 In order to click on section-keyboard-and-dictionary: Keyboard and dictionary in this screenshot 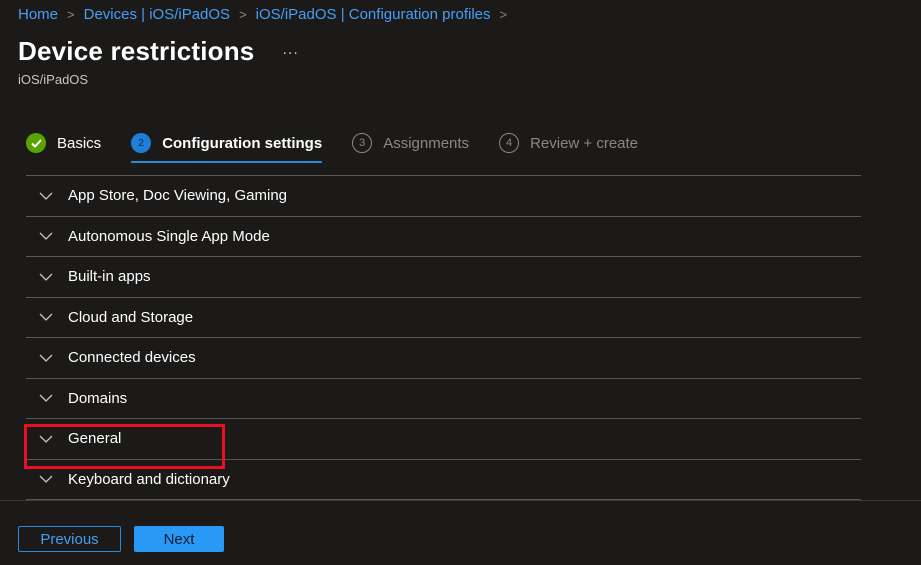, I will do `click(443, 480)`.